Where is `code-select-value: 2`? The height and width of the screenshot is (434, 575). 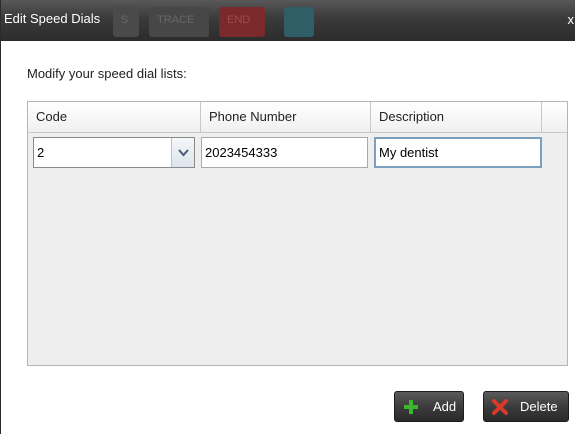
code-select-value: 2 is located at coordinates (41, 152).